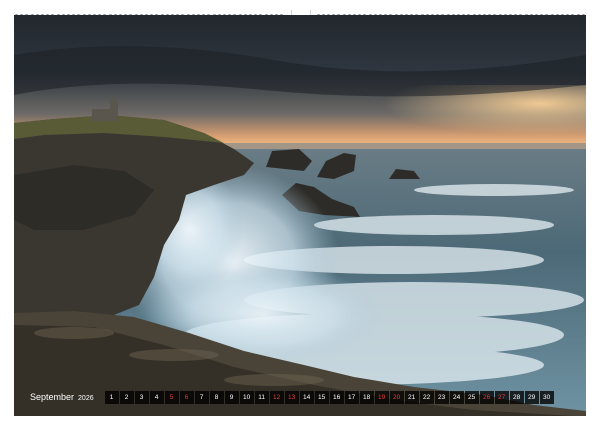 This screenshot has height=432, width=600. What do you see at coordinates (216, 397) in the screenshot?
I see `day-cell: 8` at bounding box center [216, 397].